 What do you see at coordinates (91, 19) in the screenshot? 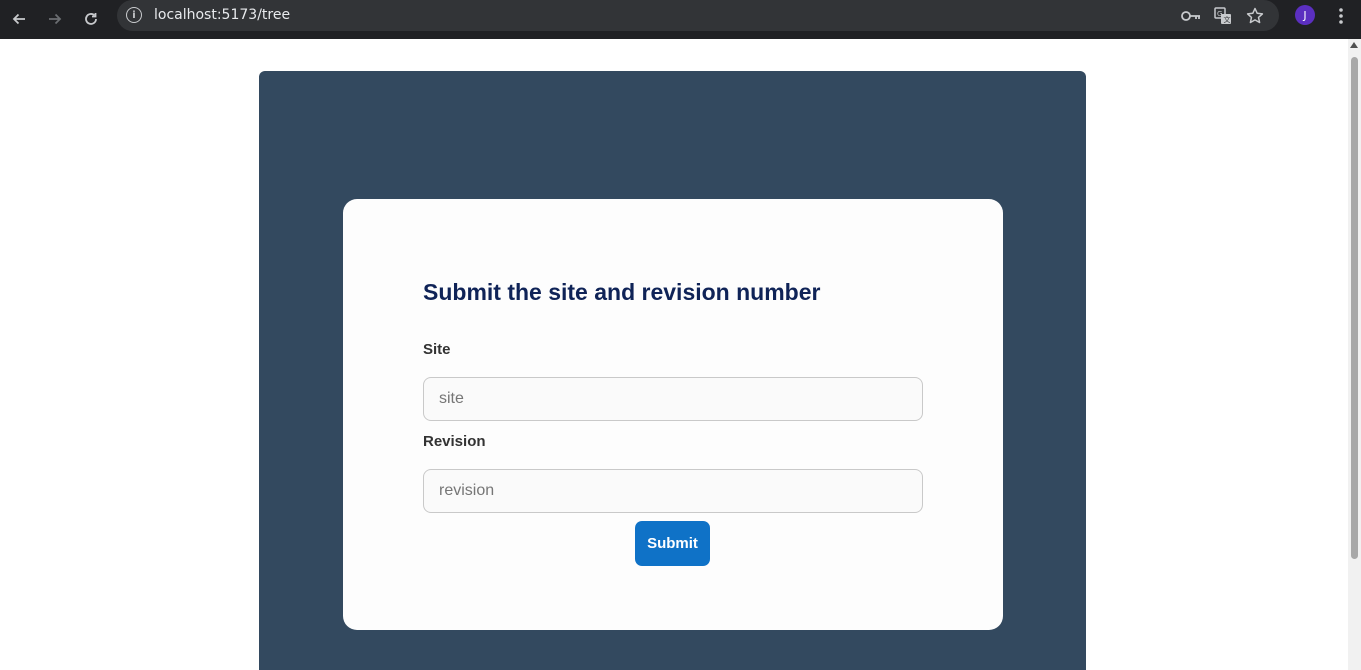
I see `reload-icon` at bounding box center [91, 19].